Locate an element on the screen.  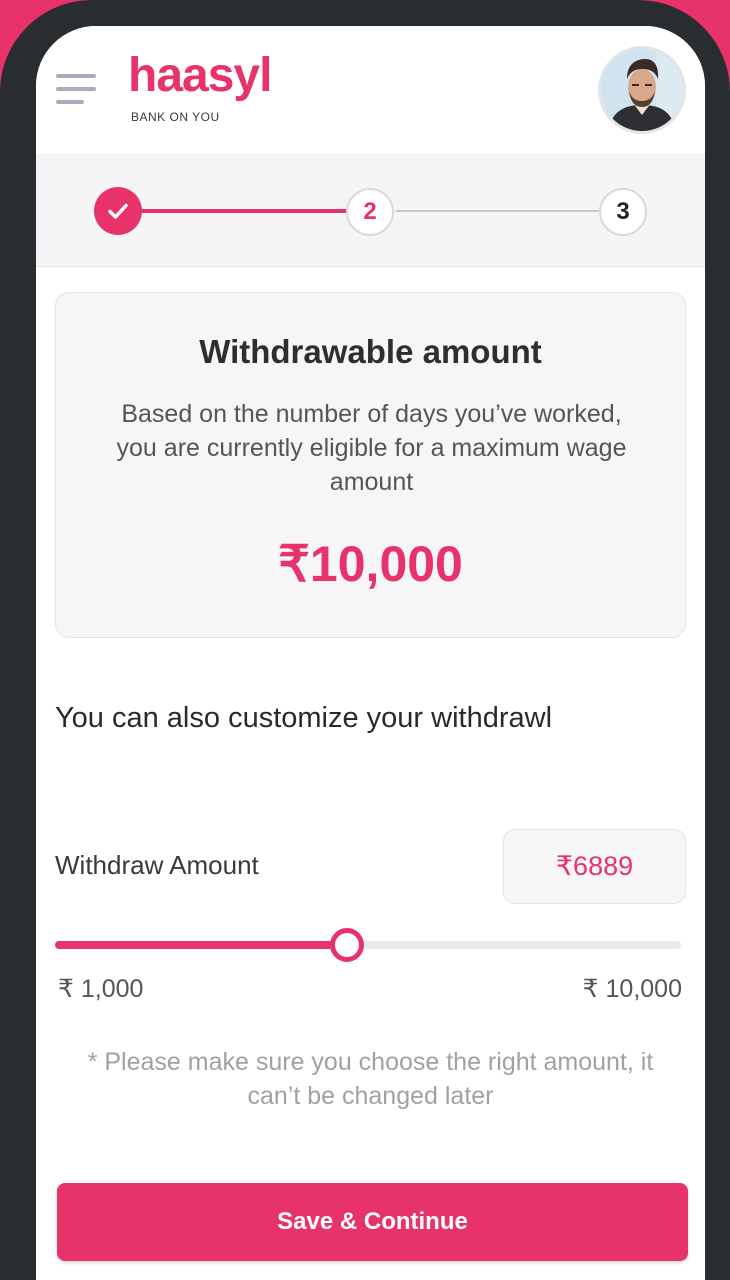
check-icon is located at coordinates (118, 211).